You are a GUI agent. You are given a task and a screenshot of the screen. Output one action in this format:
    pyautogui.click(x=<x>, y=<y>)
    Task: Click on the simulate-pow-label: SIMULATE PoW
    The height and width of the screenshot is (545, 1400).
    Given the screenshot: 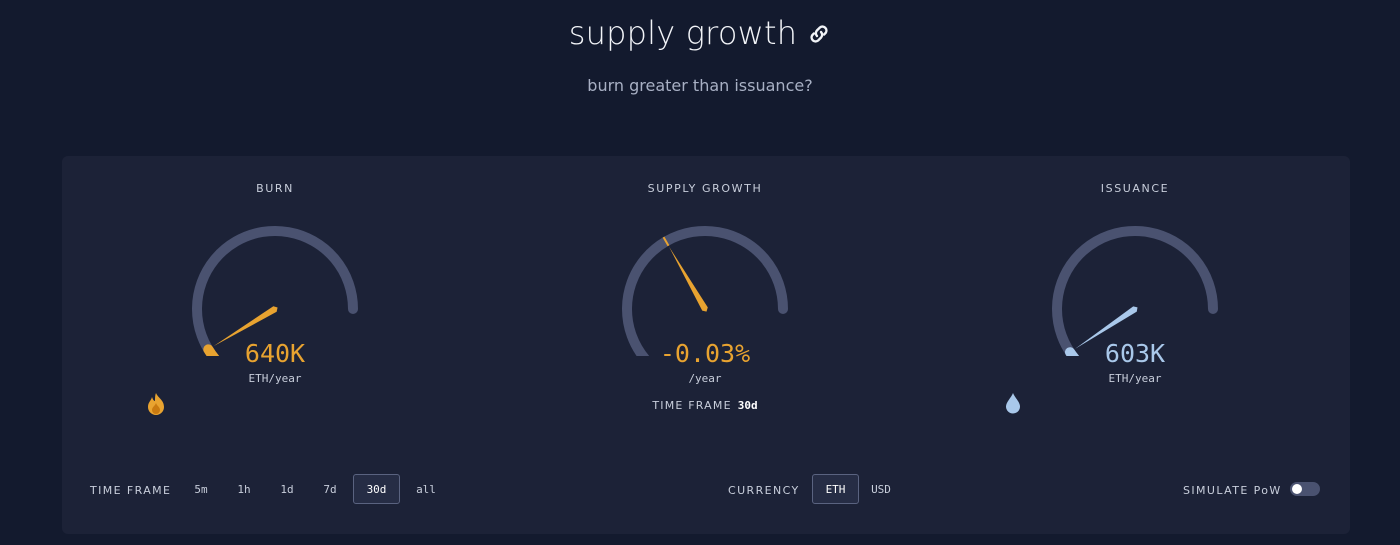 What is the action you would take?
    pyautogui.click(x=1232, y=490)
    